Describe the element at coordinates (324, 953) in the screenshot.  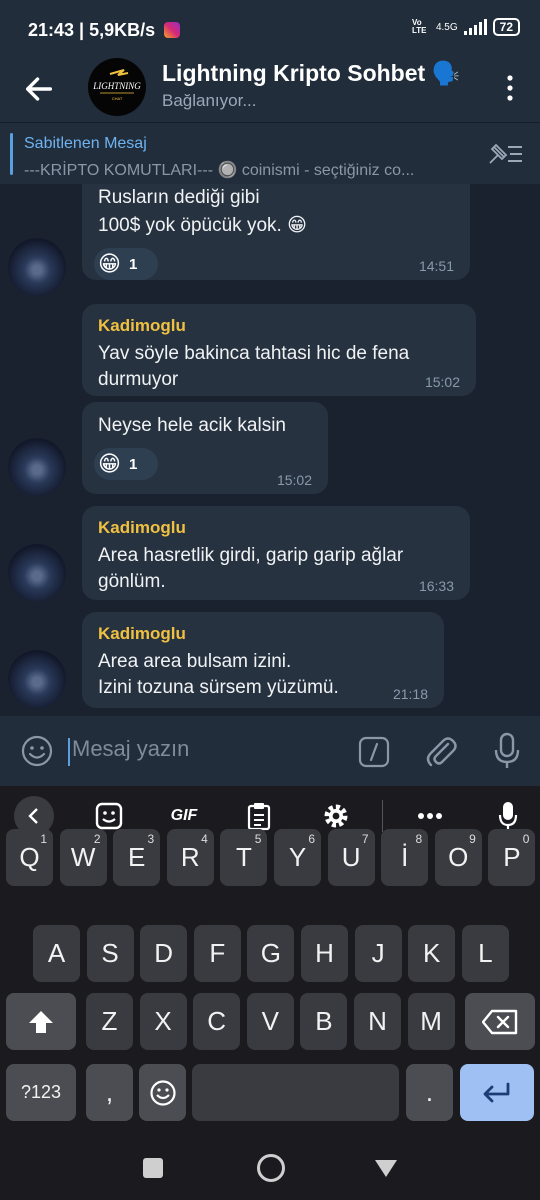
I see `key-h: H` at that location.